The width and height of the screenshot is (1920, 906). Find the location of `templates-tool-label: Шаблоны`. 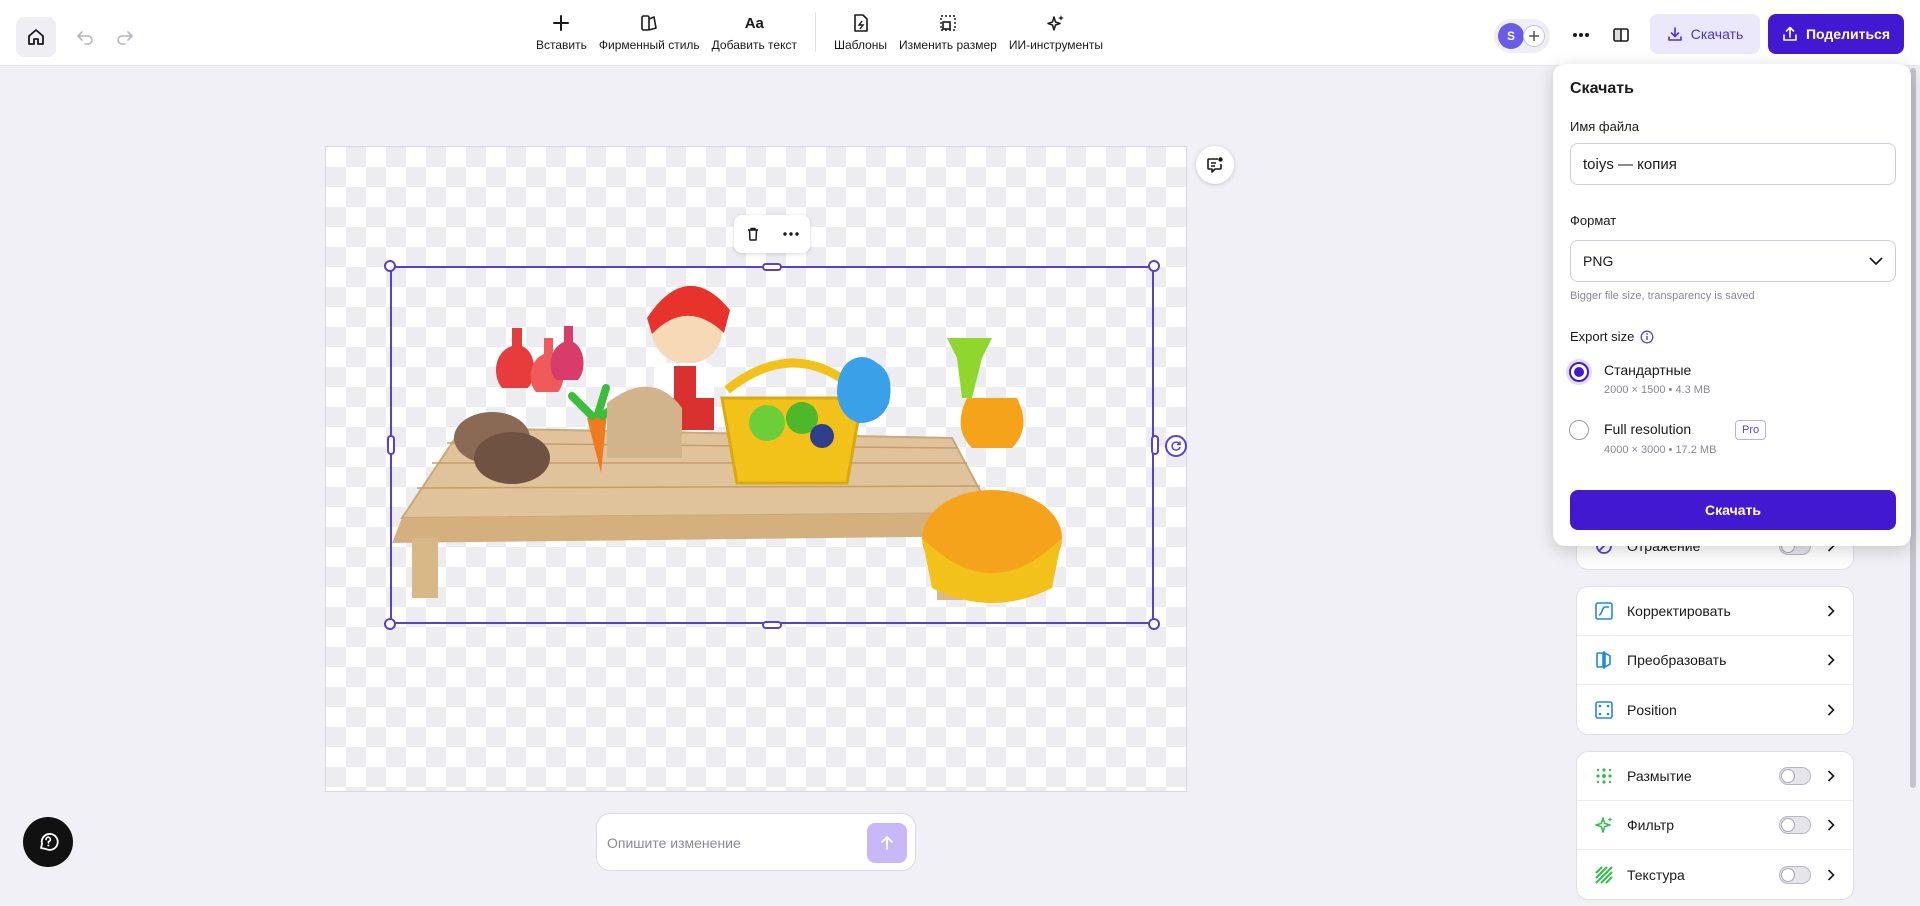

templates-tool-label: Шаблоны is located at coordinates (860, 45).